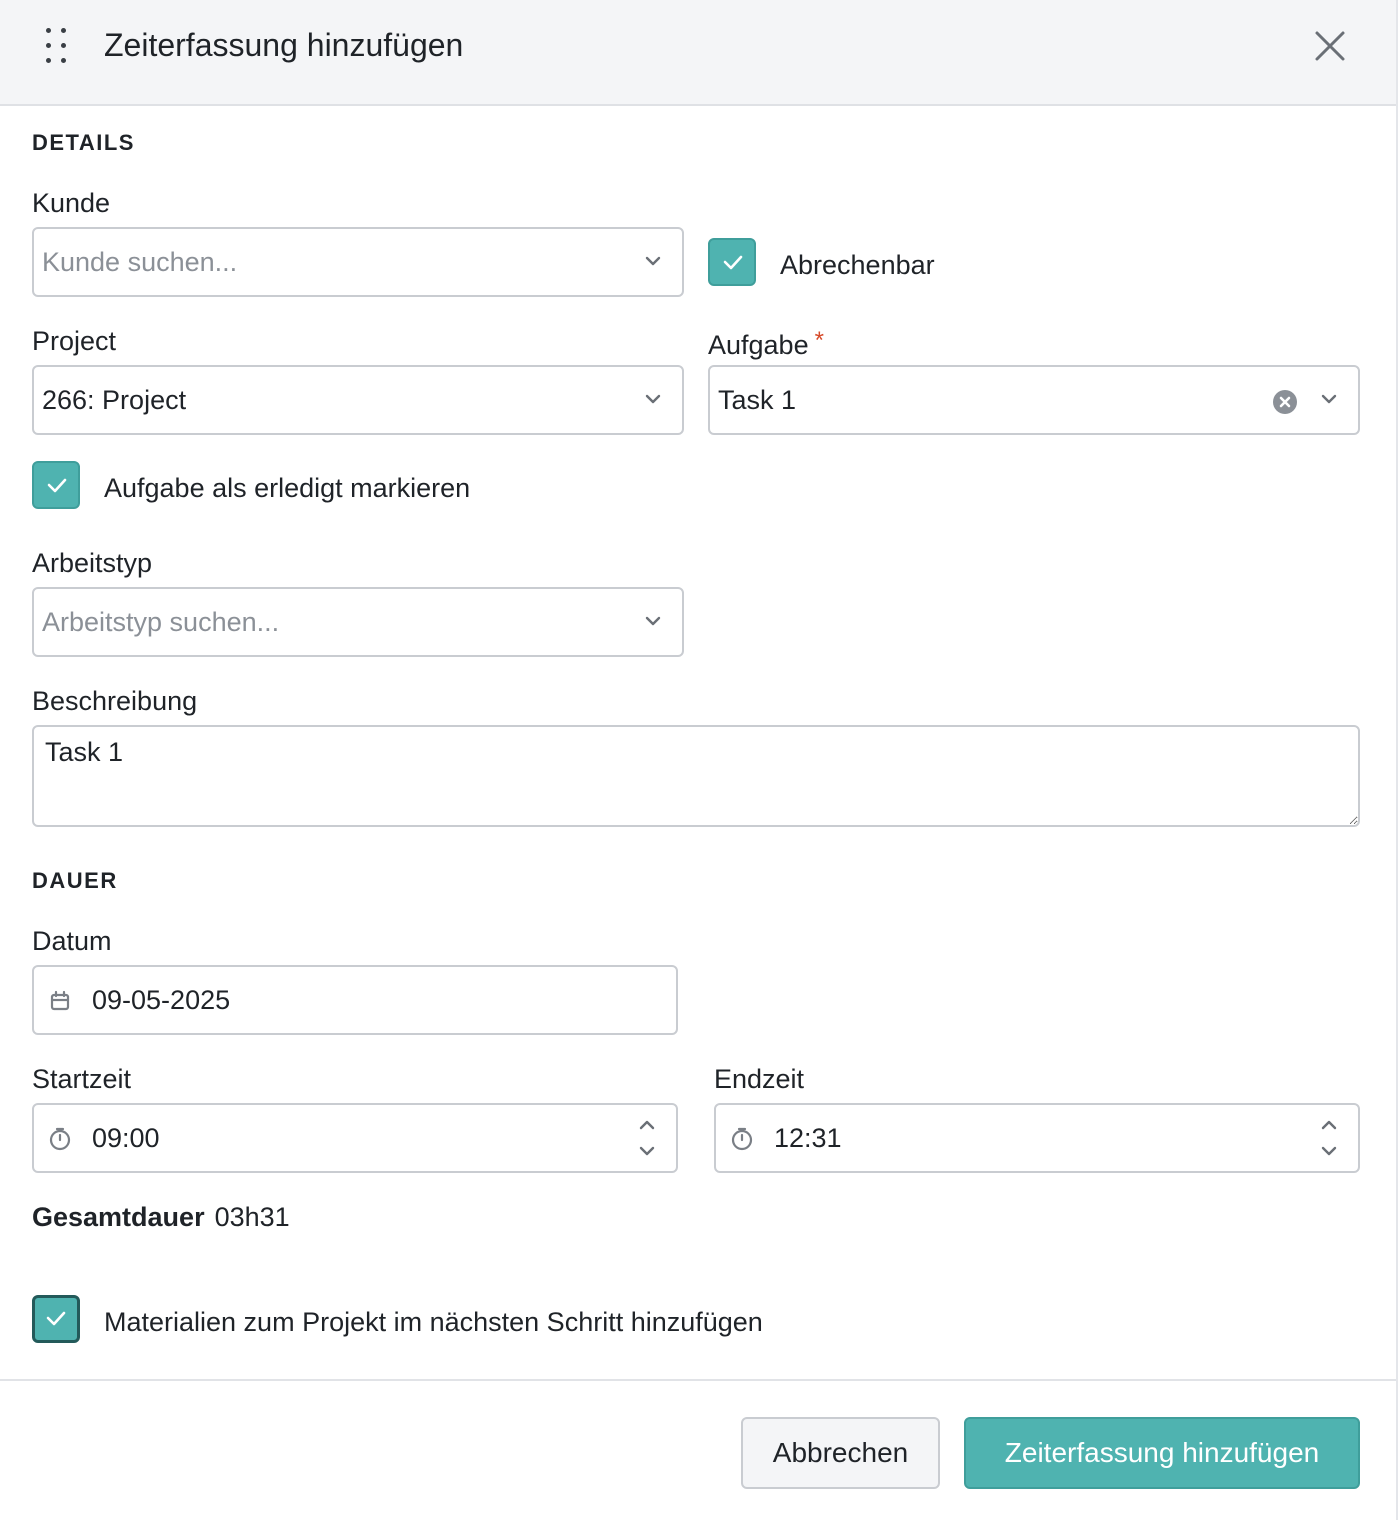  What do you see at coordinates (696, 776) in the screenshot?
I see `description-textarea: Task 1` at bounding box center [696, 776].